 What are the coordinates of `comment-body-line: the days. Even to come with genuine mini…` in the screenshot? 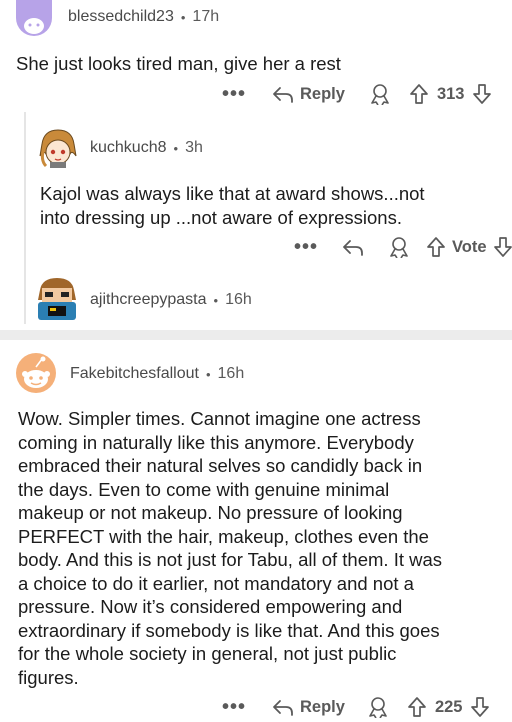 It's located at (204, 489).